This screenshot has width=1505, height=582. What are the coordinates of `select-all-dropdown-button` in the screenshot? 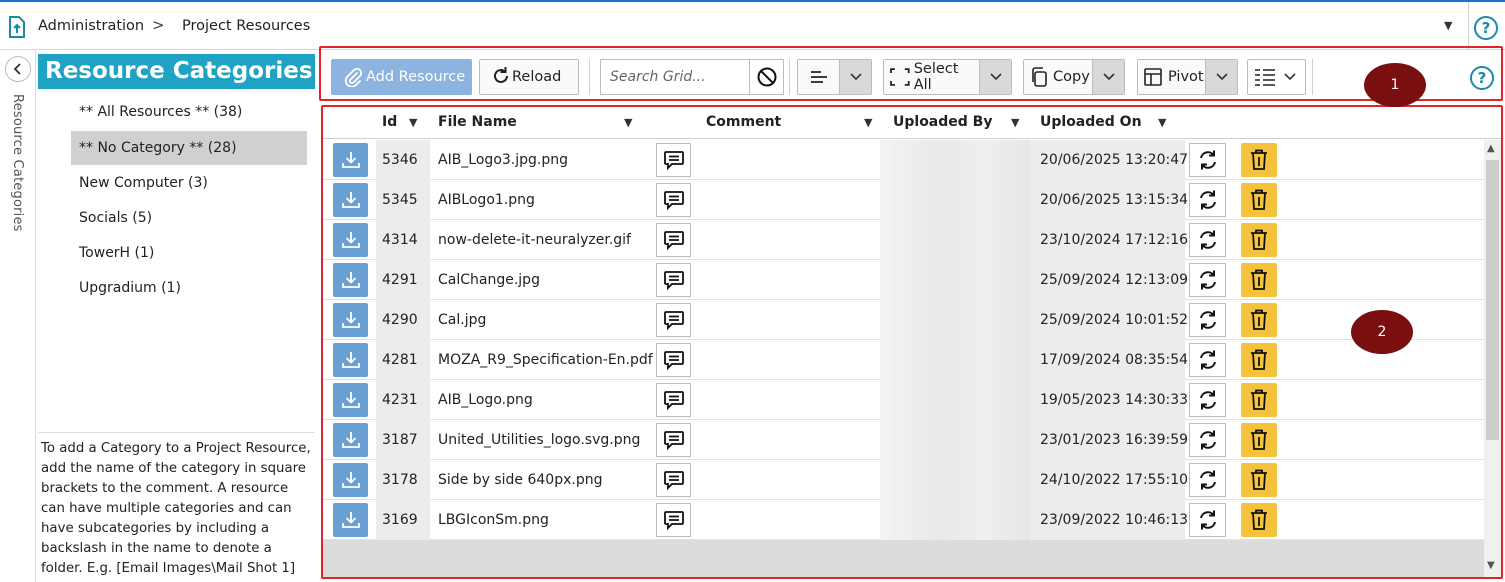 It's located at (995, 77).